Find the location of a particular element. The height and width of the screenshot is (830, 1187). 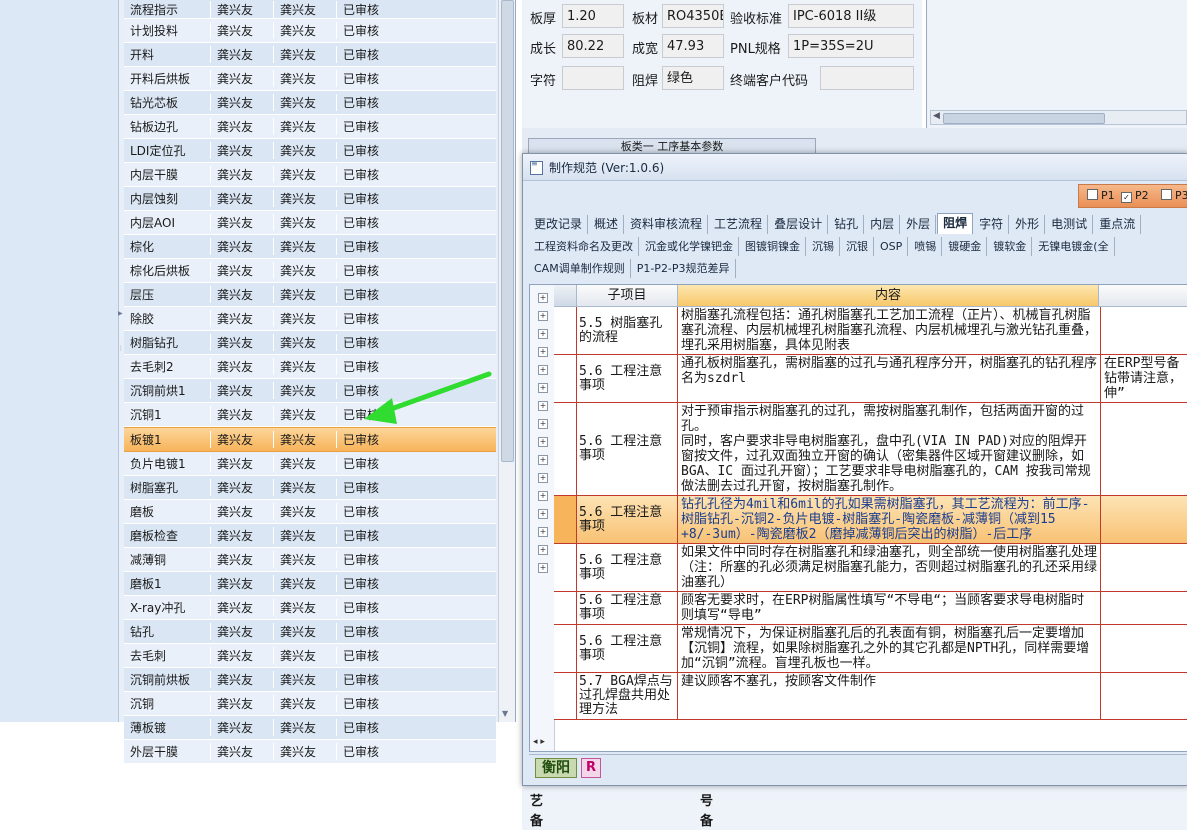

width-field: 47.93 is located at coordinates (693, 46).